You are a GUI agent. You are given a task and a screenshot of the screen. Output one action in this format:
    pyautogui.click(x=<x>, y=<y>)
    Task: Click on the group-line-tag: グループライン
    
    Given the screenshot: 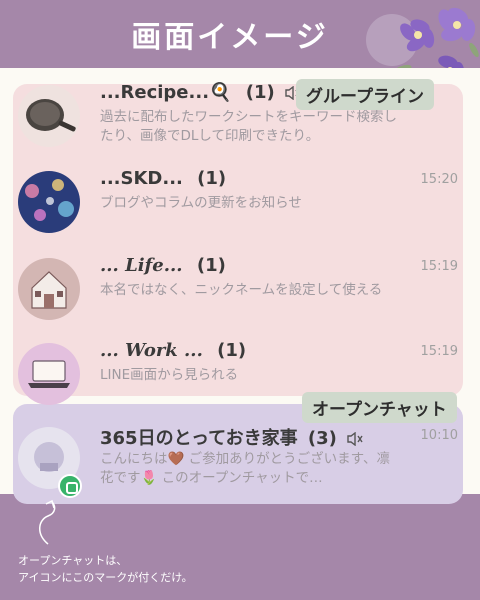 What is the action you would take?
    pyautogui.click(x=365, y=94)
    